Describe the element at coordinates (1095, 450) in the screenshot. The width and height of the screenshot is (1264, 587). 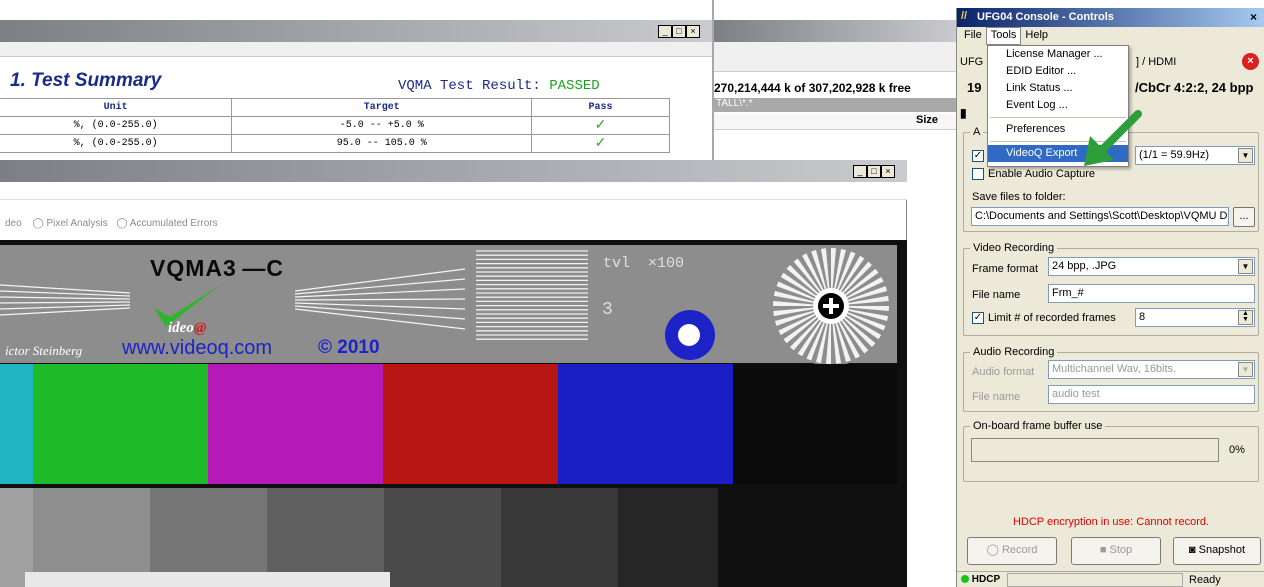
I see `buffer-progress-bar` at that location.